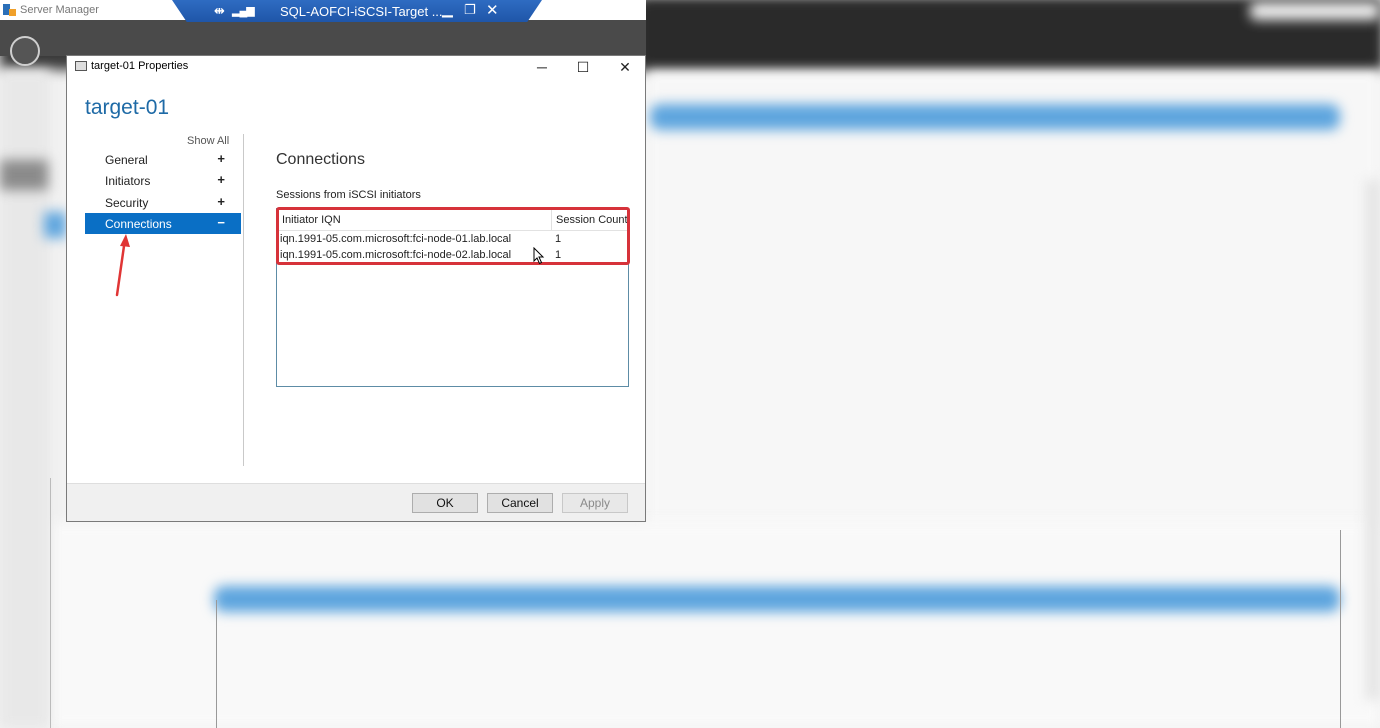 The width and height of the screenshot is (1380, 728). I want to click on dialog-app-icon, so click(81, 66).